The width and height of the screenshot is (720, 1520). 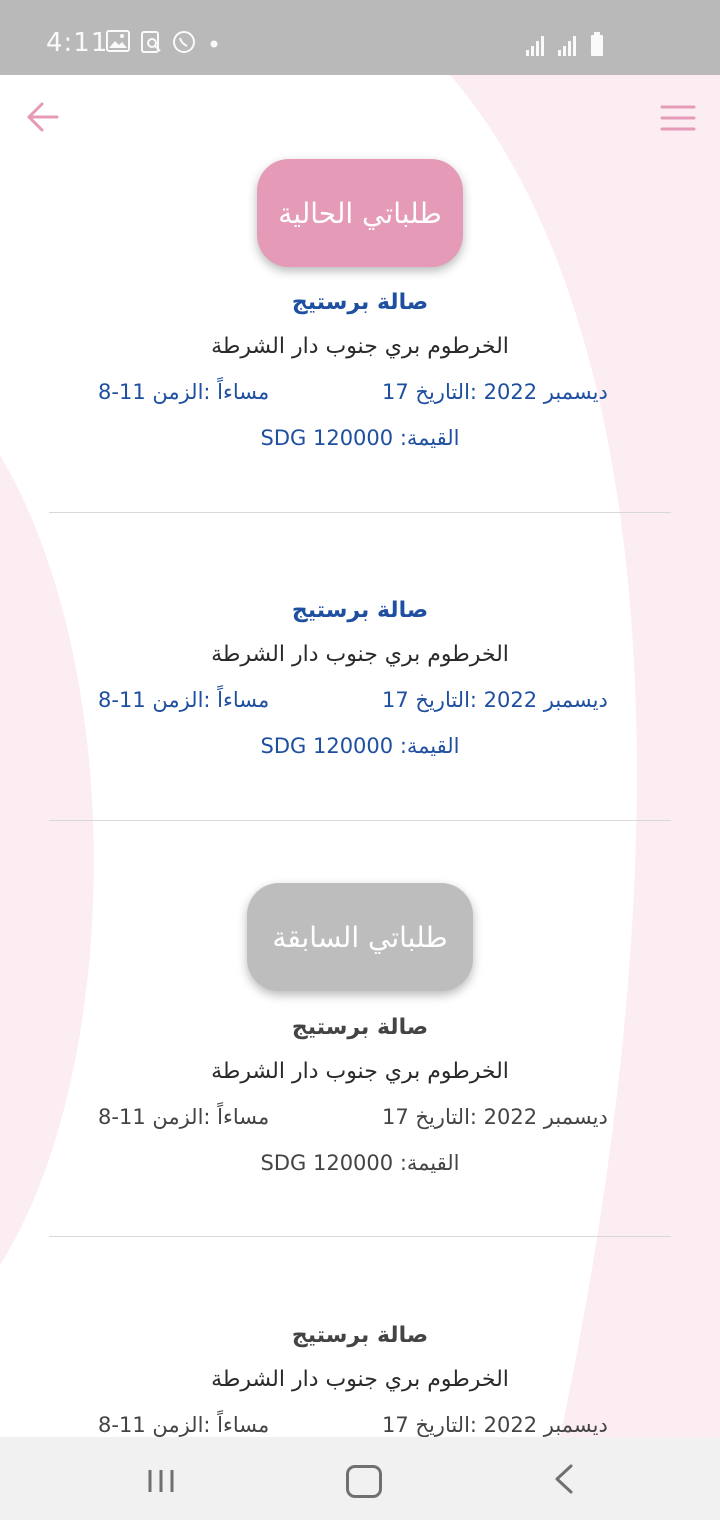 I want to click on whatsapp-icon, so click(x=184, y=42).